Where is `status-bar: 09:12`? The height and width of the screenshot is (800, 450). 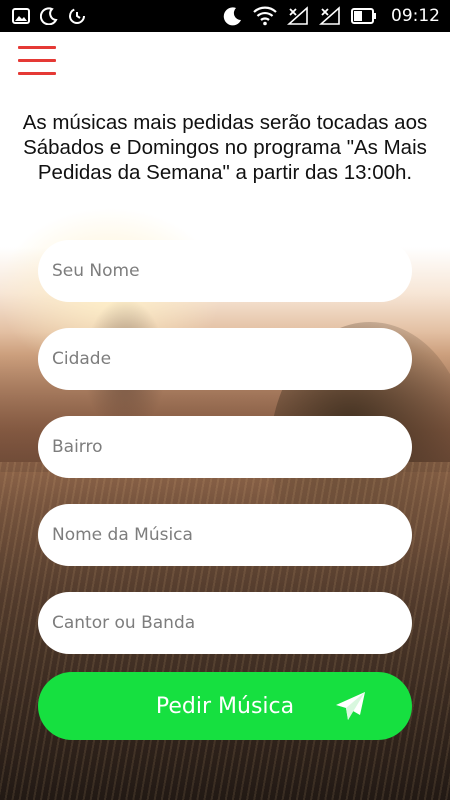
status-bar: 09:12 is located at coordinates (225, 16).